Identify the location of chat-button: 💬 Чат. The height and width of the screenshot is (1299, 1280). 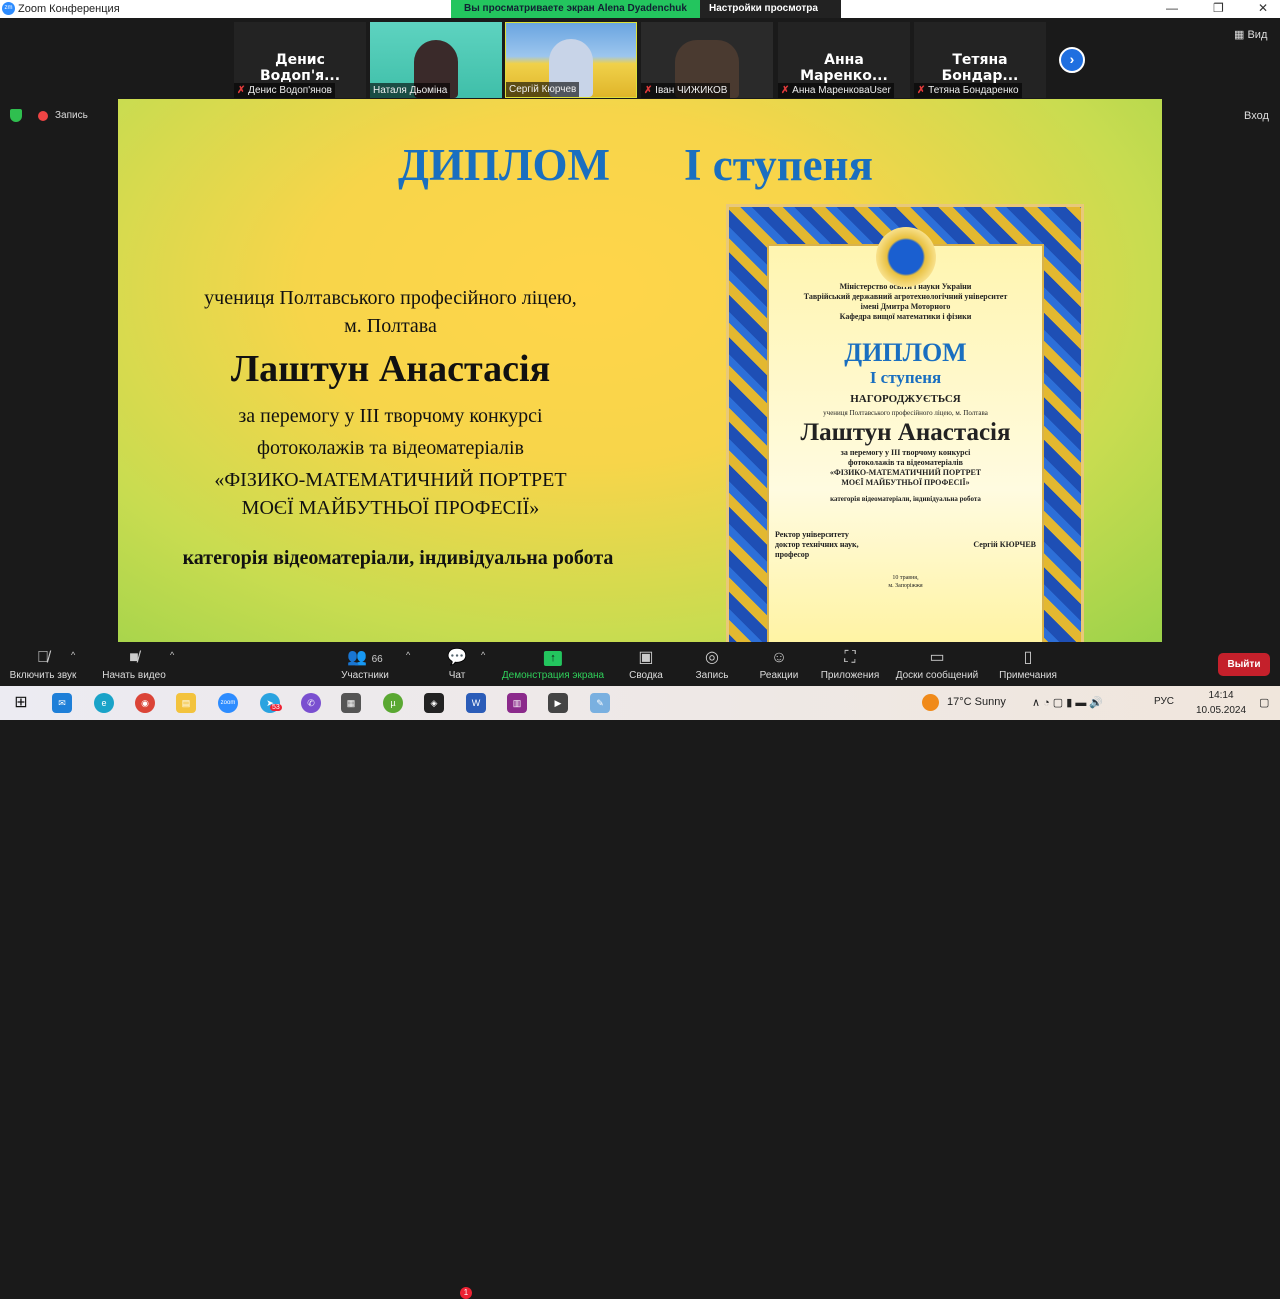
(457, 664).